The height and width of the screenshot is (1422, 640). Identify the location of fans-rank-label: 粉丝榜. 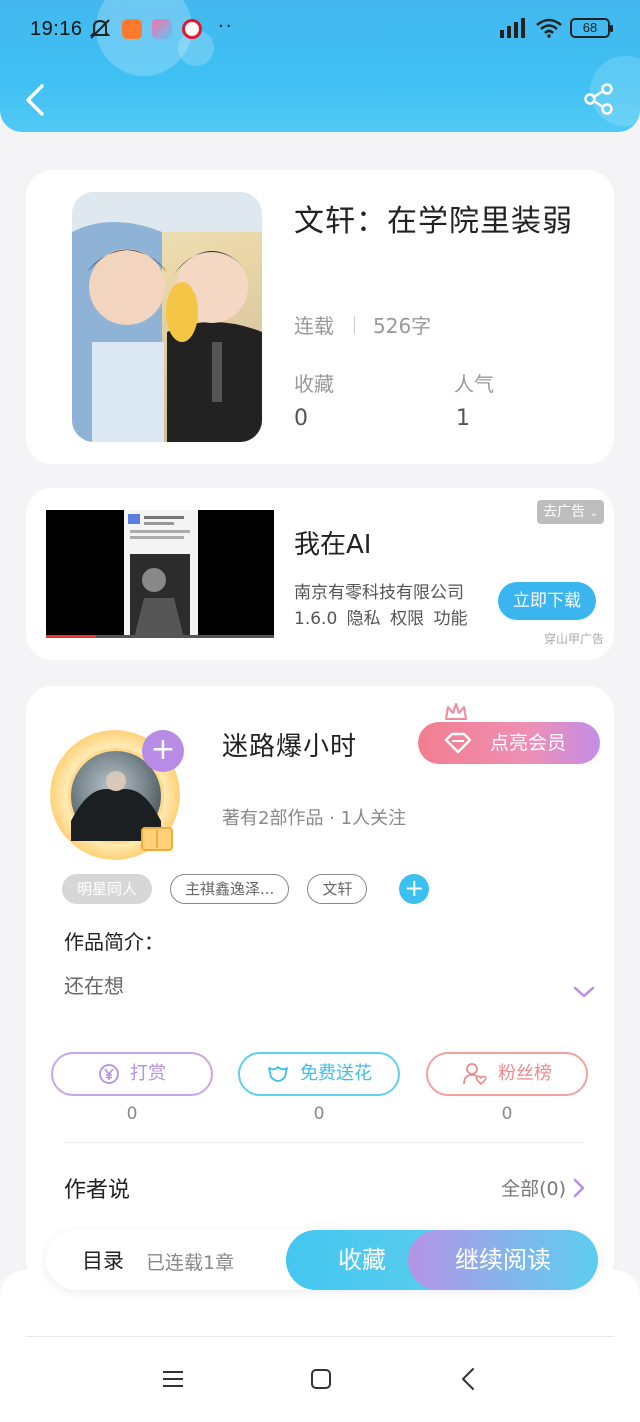
(525, 1073).